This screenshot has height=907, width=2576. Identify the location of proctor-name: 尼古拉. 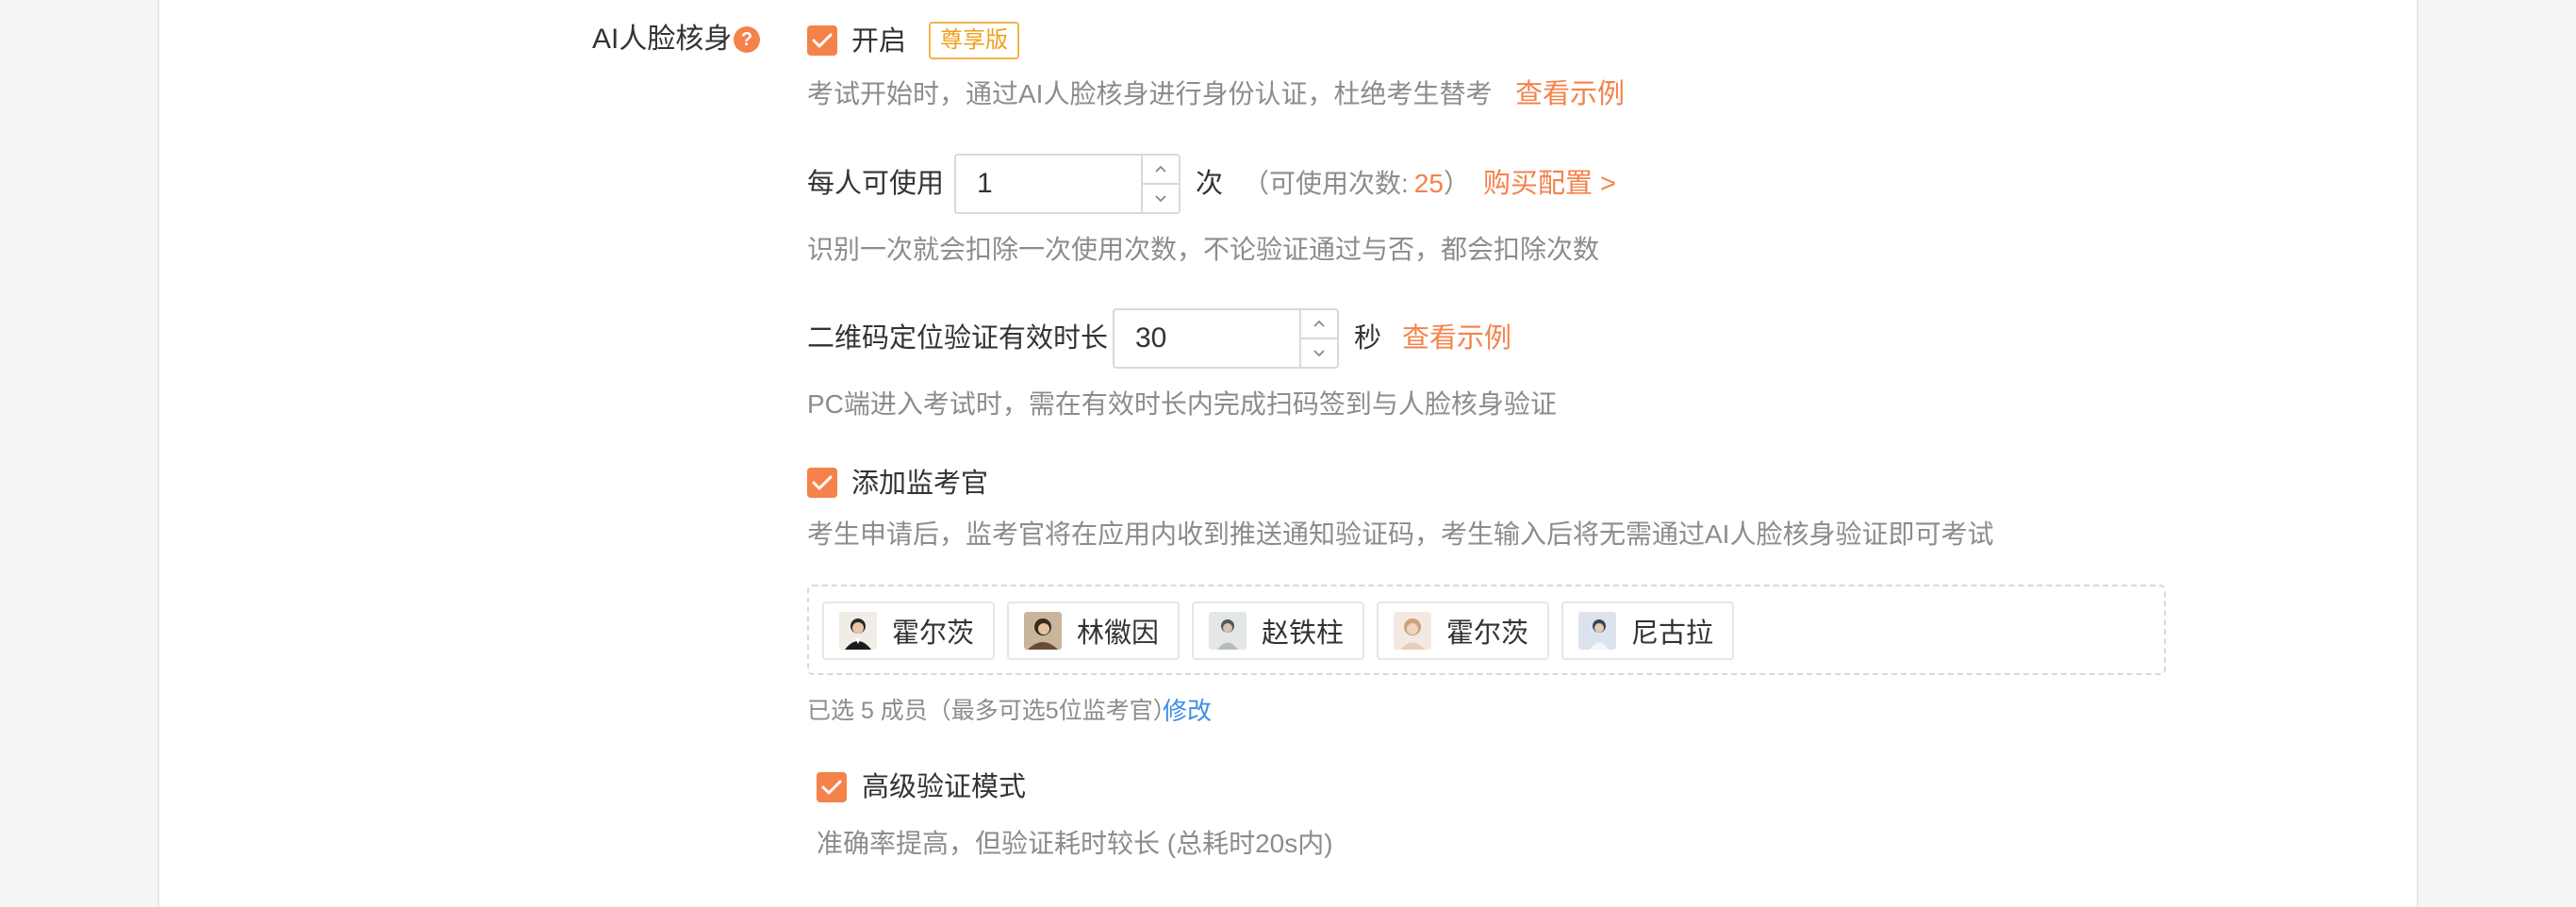
(1672, 633).